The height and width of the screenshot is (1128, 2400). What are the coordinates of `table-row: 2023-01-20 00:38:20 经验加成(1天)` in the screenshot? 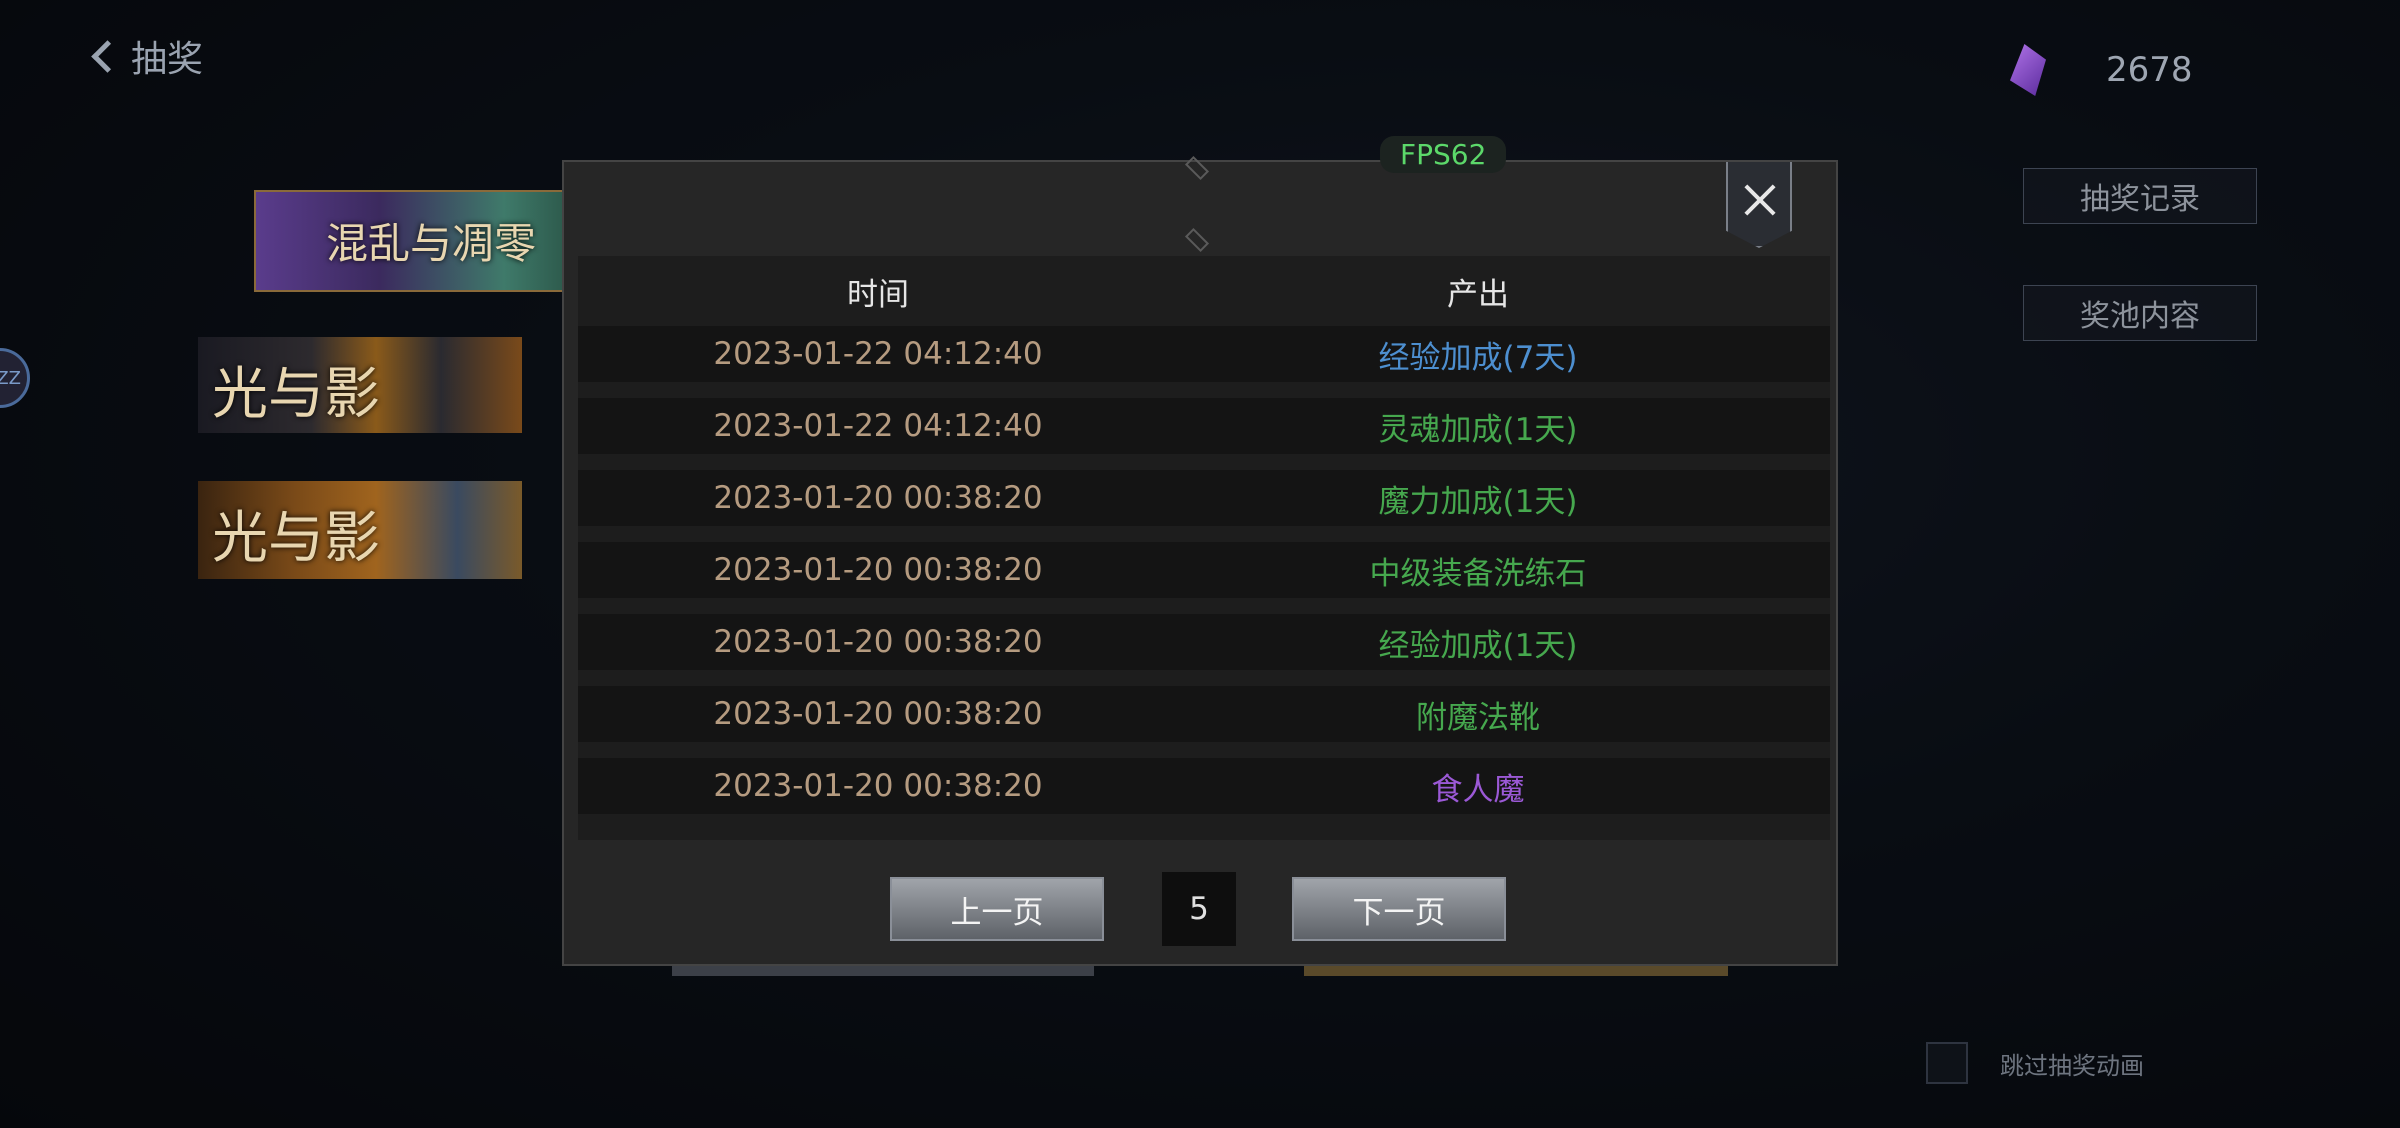 It's located at (1204, 642).